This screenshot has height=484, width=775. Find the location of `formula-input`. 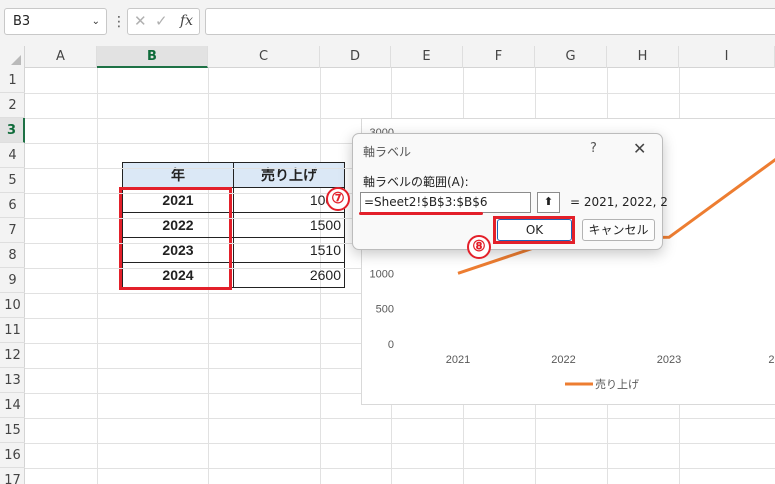

formula-input is located at coordinates (490, 21).